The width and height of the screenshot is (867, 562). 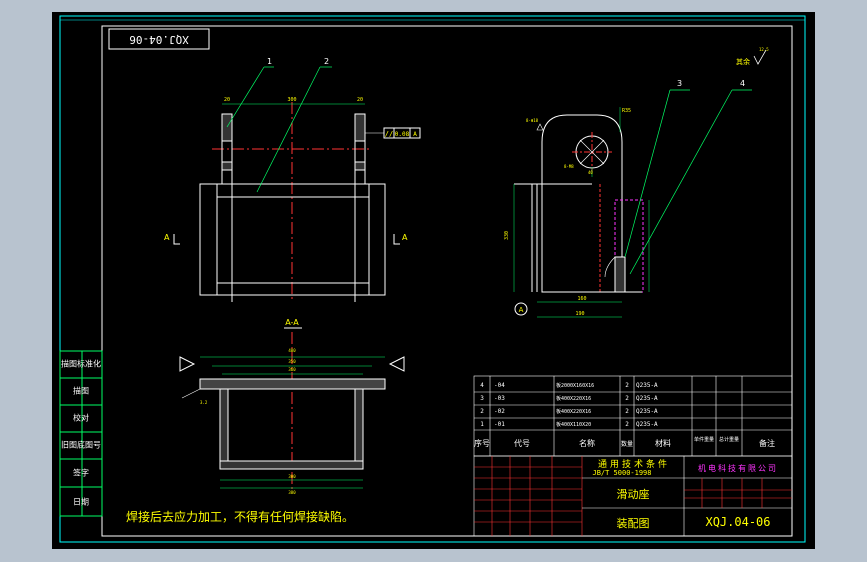 What do you see at coordinates (415, 134) in the screenshot?
I see `gdt-datum: A` at bounding box center [415, 134].